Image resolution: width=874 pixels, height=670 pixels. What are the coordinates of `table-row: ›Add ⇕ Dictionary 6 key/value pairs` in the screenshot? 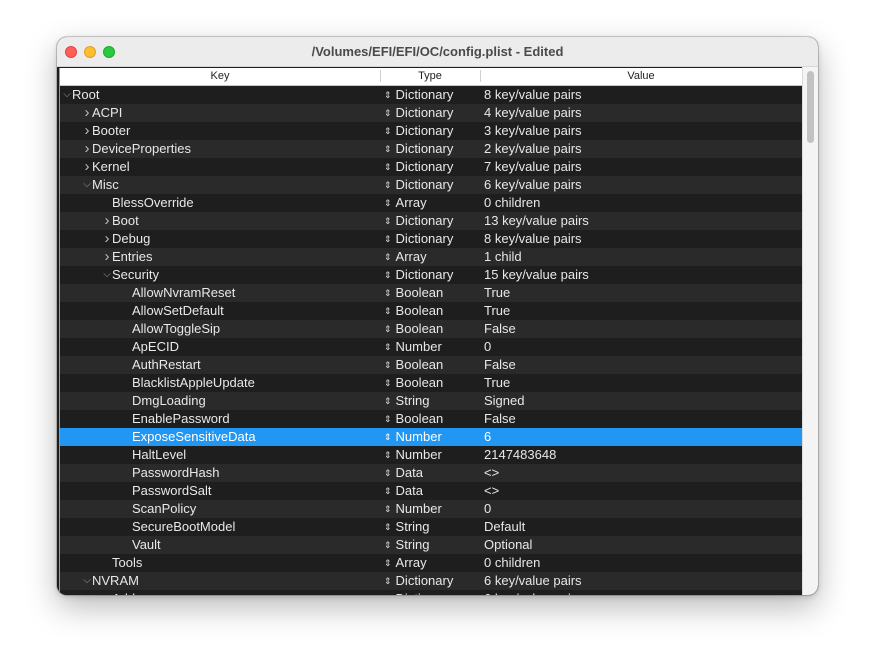 It's located at (431, 592).